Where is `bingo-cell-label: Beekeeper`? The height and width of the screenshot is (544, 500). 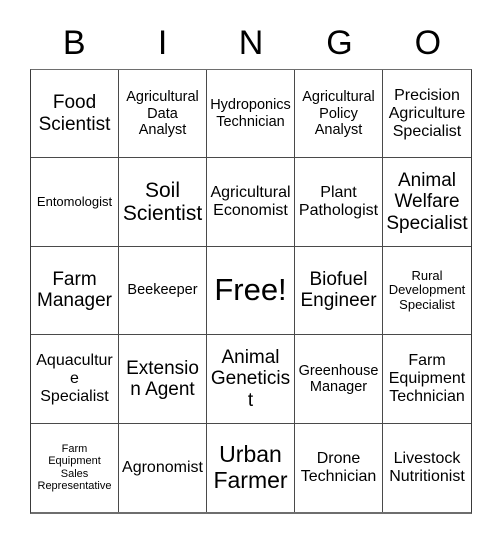 bingo-cell-label: Beekeeper is located at coordinates (162, 290).